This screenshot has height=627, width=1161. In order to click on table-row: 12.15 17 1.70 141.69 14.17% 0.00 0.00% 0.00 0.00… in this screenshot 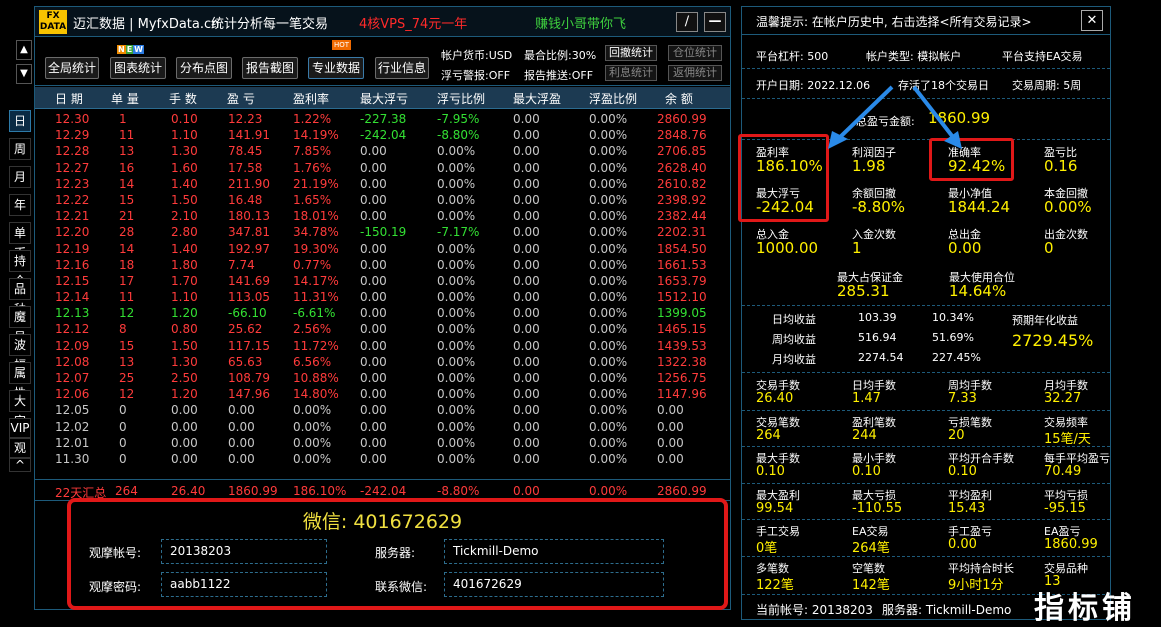, I will do `click(382, 281)`.